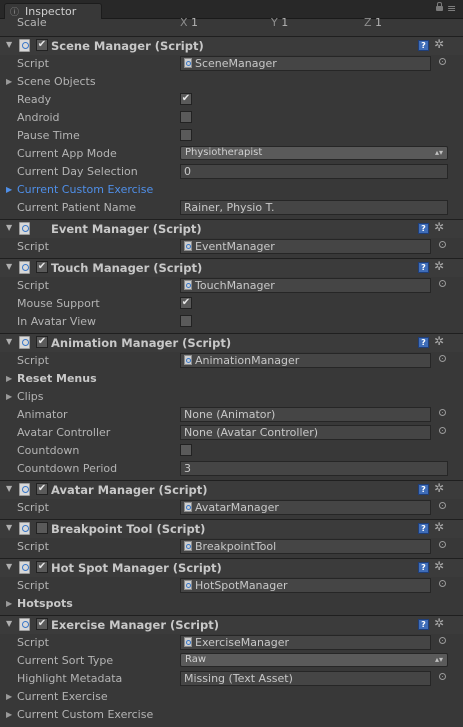  Describe the element at coordinates (305, 432) in the screenshot. I see `avatar-controller-field: None (Avatar Controller)` at that location.